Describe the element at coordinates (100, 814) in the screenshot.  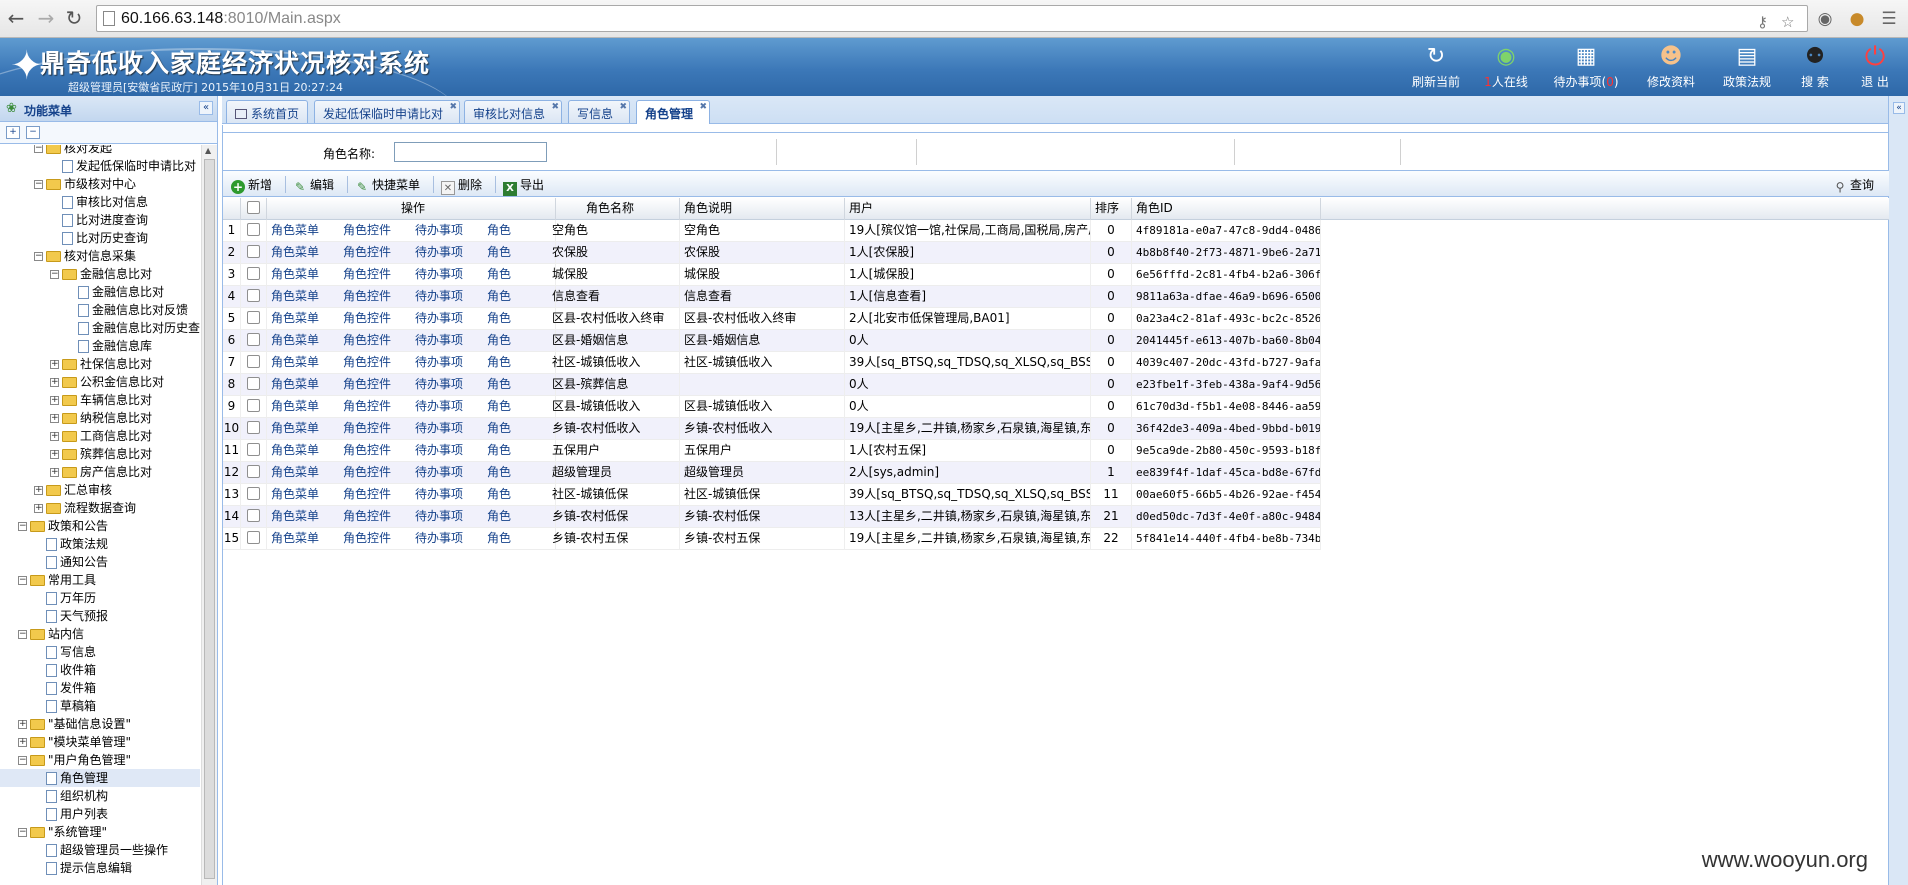
I see `tree-item: 用户列表` at that location.